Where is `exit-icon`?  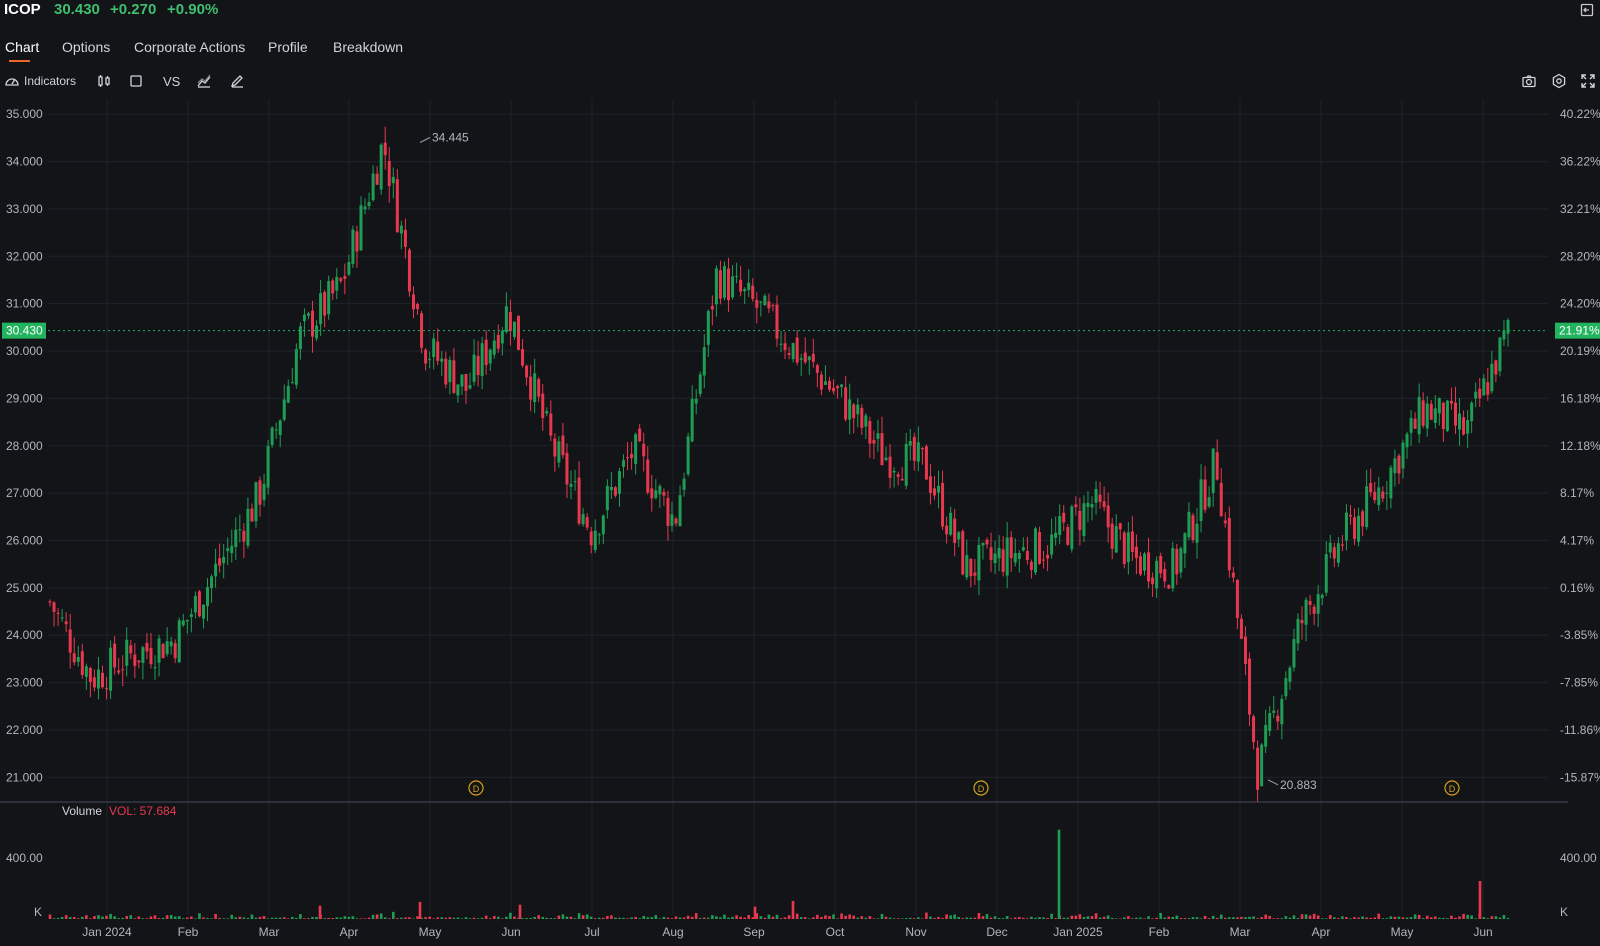 exit-icon is located at coordinates (1587, 10).